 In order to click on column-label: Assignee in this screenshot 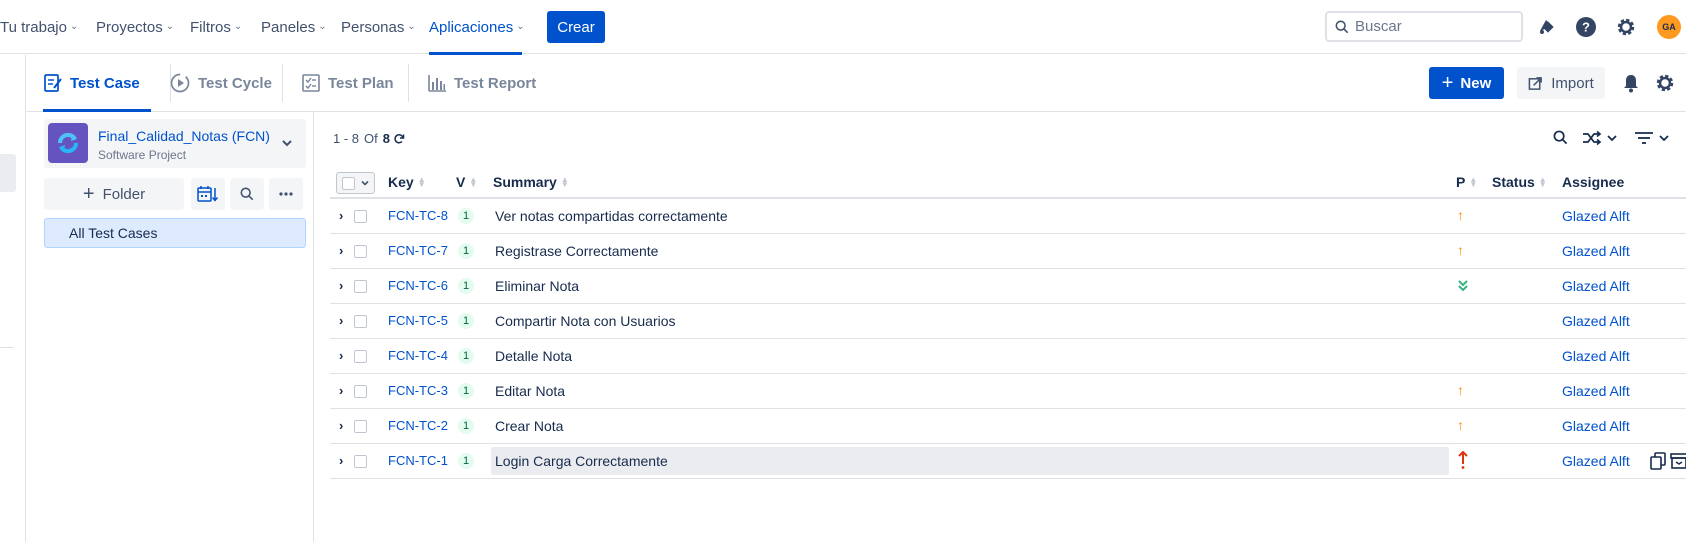, I will do `click(1593, 182)`.